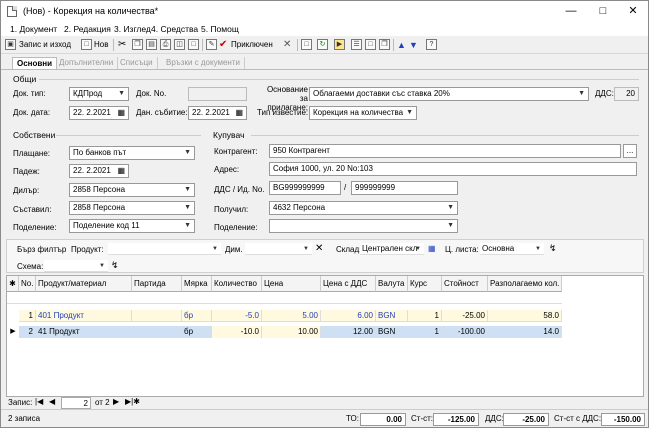 The image size is (649, 428). I want to click on record-count-label: от 2, so click(102, 402).